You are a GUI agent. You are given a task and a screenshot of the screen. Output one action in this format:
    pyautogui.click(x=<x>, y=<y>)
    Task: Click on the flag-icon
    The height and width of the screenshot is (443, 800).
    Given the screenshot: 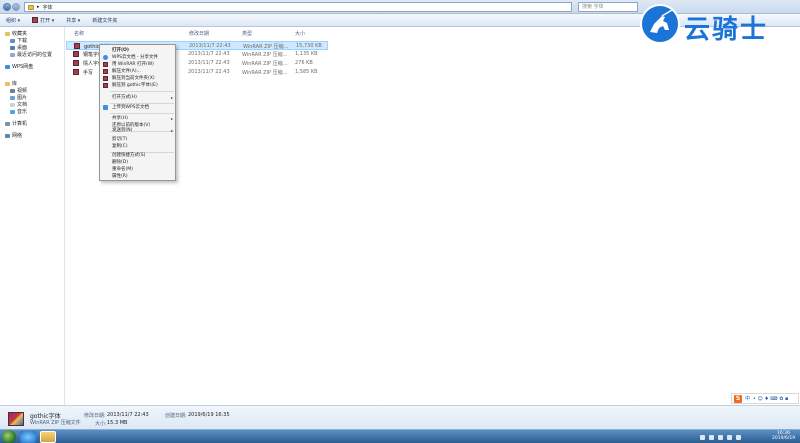 What is the action you would take?
    pyautogui.click(x=711, y=437)
    